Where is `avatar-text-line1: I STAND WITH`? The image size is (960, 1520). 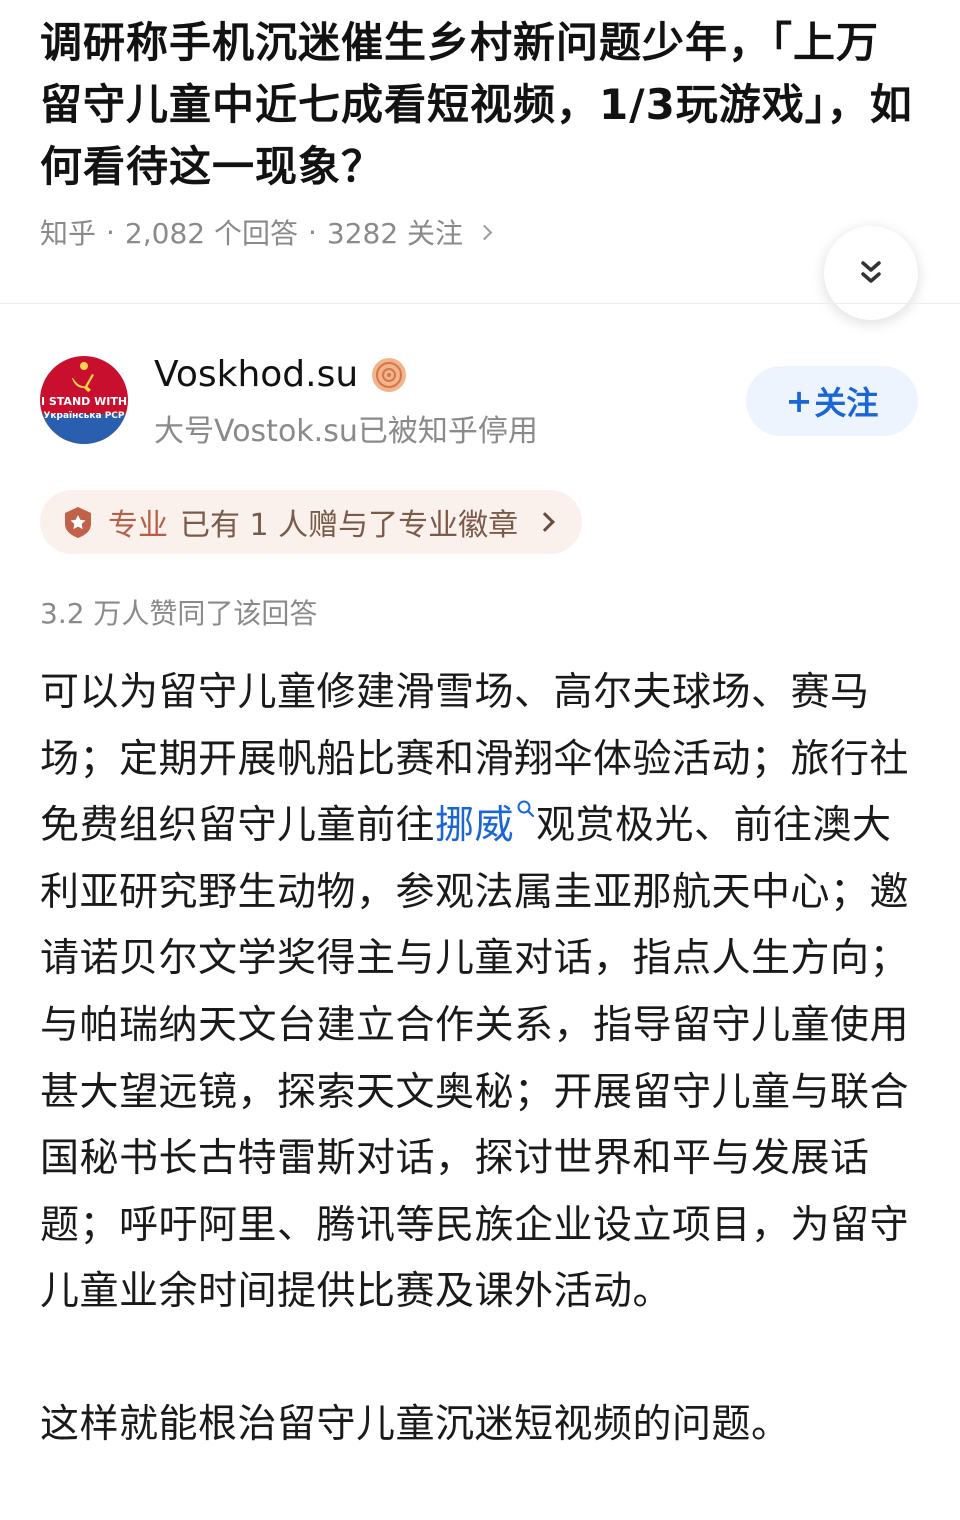
avatar-text-line1: I STAND WITH is located at coordinates (84, 401).